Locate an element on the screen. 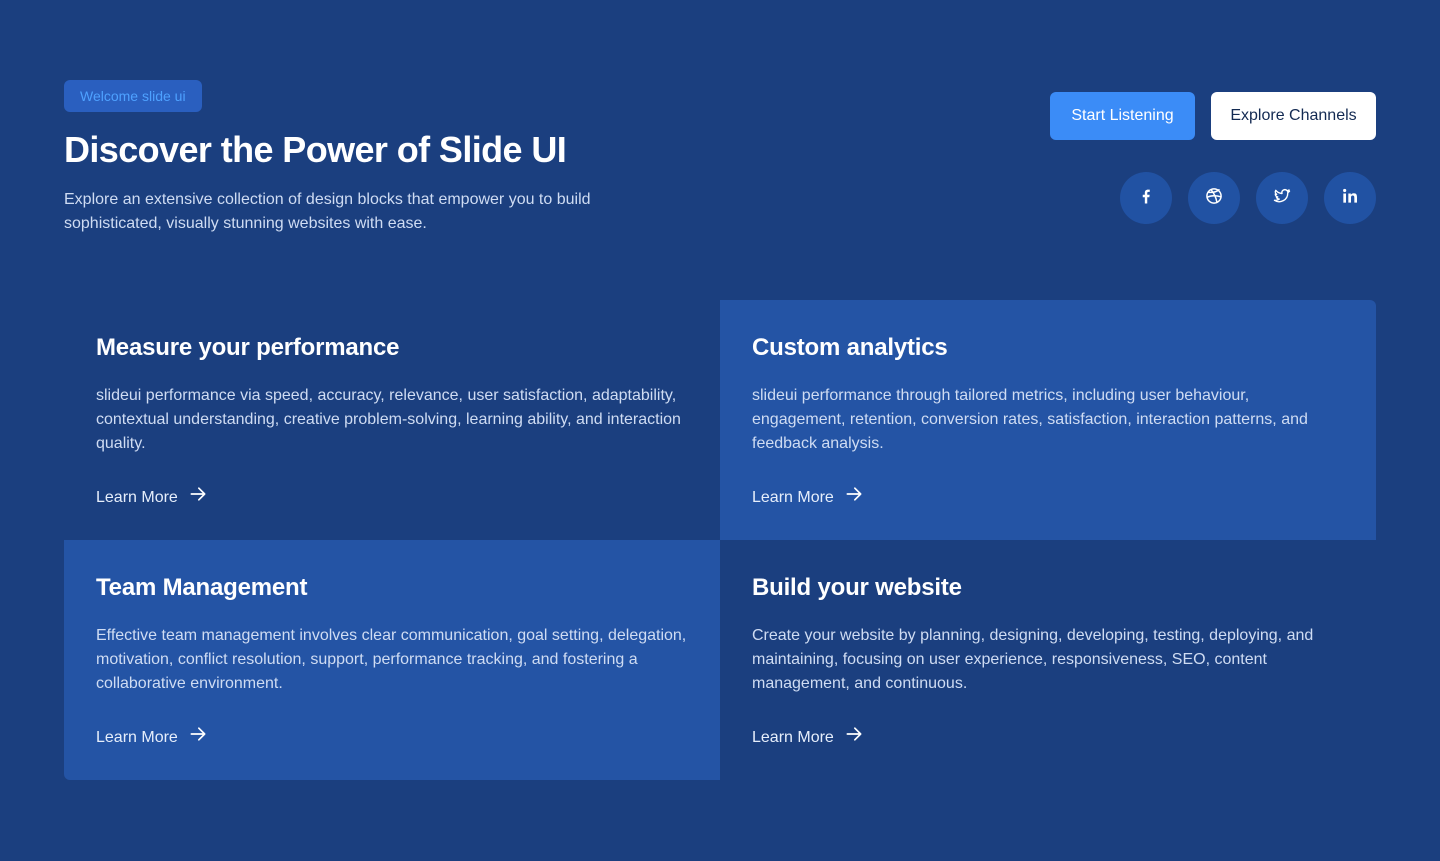 This screenshot has width=1440, height=861. feature-title: Team Management is located at coordinates (202, 587).